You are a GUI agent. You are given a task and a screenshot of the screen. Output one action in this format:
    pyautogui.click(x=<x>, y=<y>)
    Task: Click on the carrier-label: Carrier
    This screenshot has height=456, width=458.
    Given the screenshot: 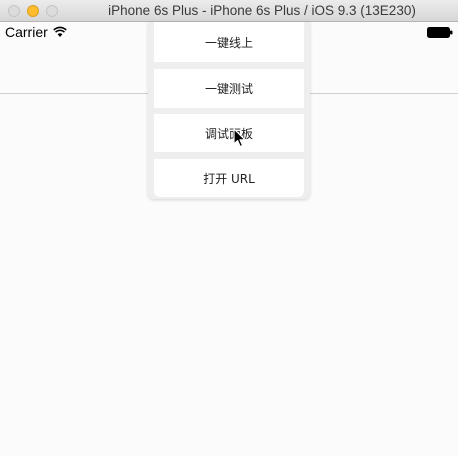 What is the action you would take?
    pyautogui.click(x=26, y=32)
    